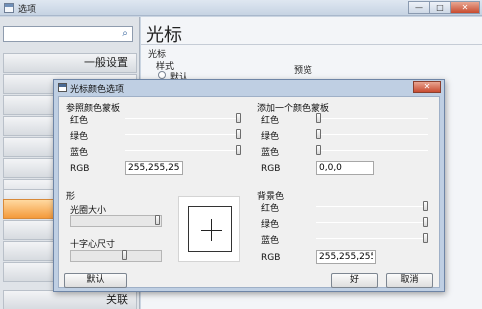 The height and width of the screenshot is (309, 482). What do you see at coordinates (116, 256) in the screenshot?
I see `crosshair-size-slider` at bounding box center [116, 256].